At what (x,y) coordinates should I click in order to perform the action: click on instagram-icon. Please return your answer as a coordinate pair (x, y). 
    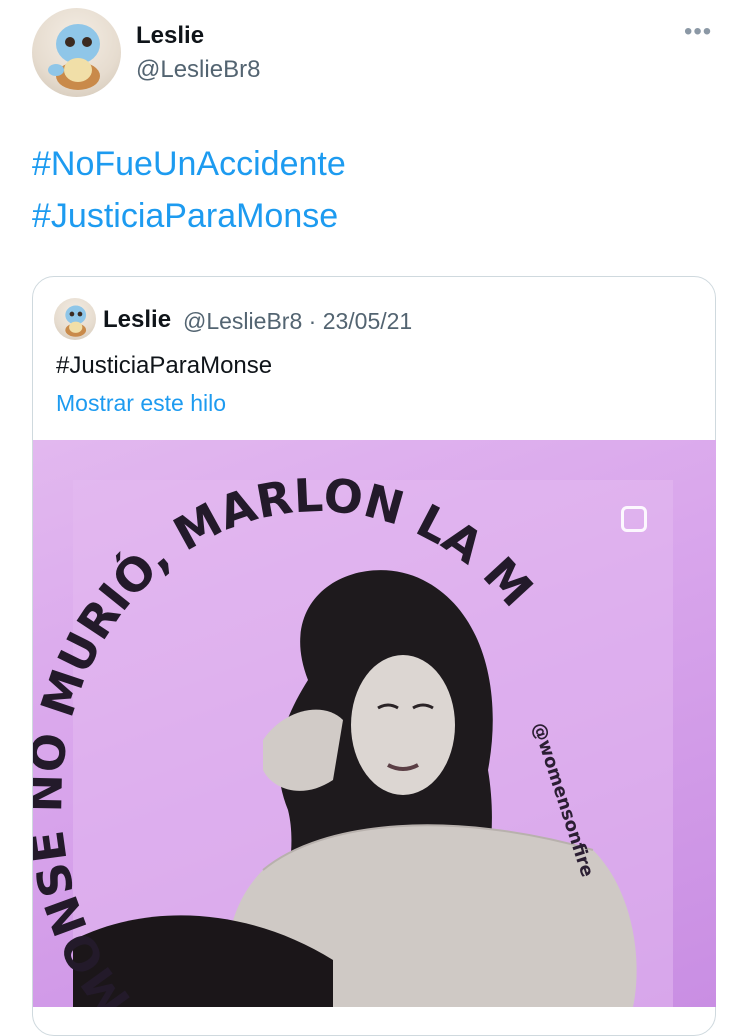
    Looking at the image, I should click on (634, 519).